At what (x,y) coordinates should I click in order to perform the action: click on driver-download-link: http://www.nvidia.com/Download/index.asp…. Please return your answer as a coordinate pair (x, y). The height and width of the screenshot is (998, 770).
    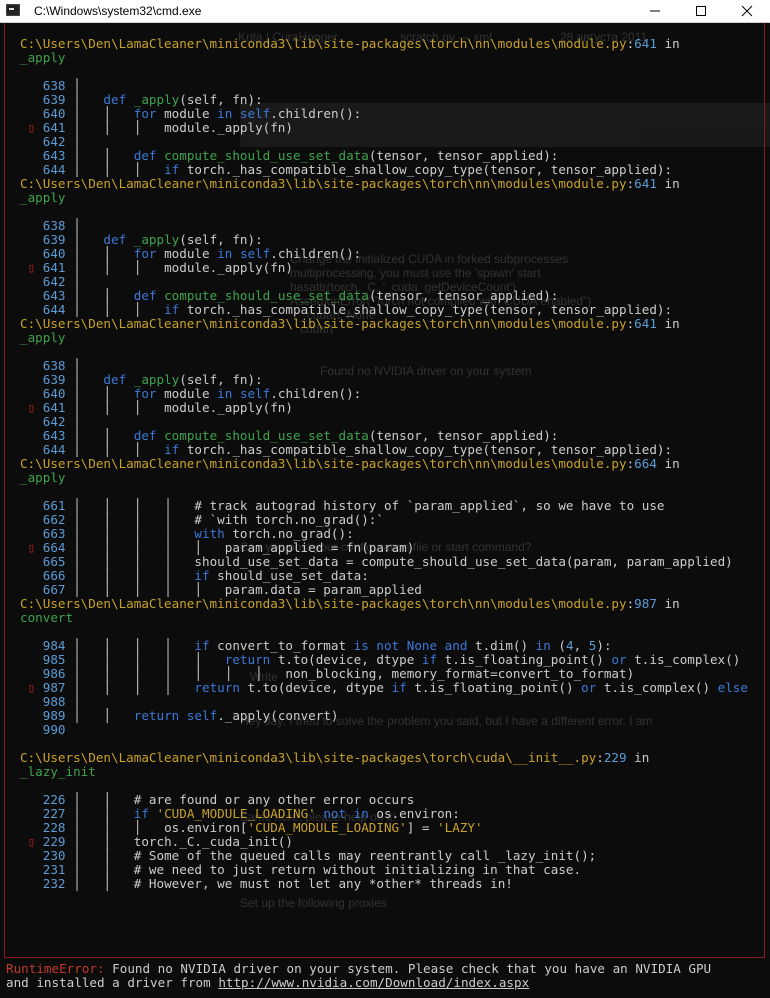
    Looking at the image, I should click on (373, 982).